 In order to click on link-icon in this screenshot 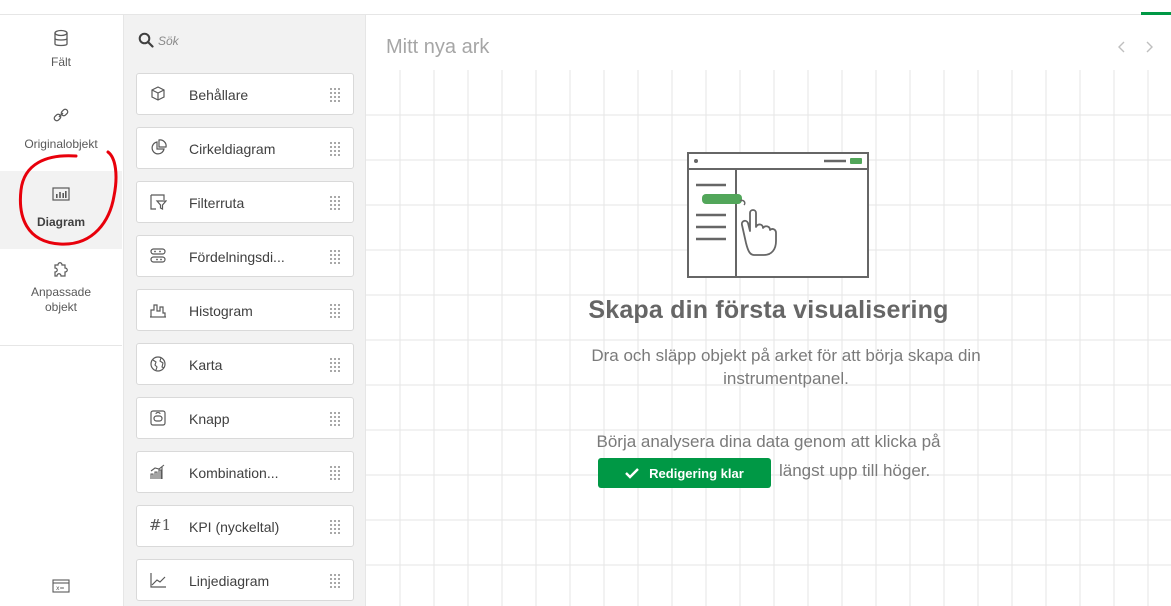, I will do `click(61, 115)`.